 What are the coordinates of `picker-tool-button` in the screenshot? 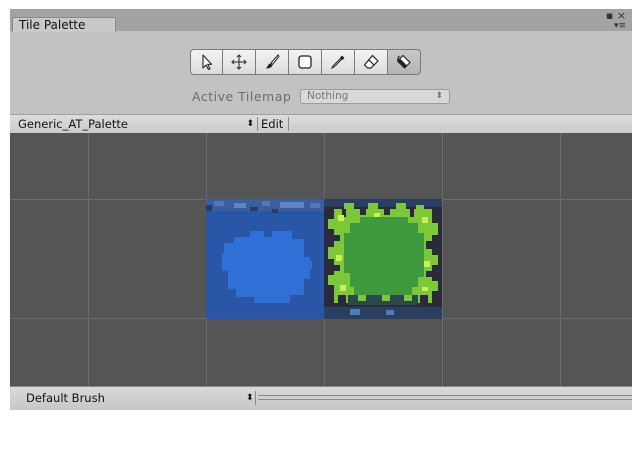 It's located at (338, 62).